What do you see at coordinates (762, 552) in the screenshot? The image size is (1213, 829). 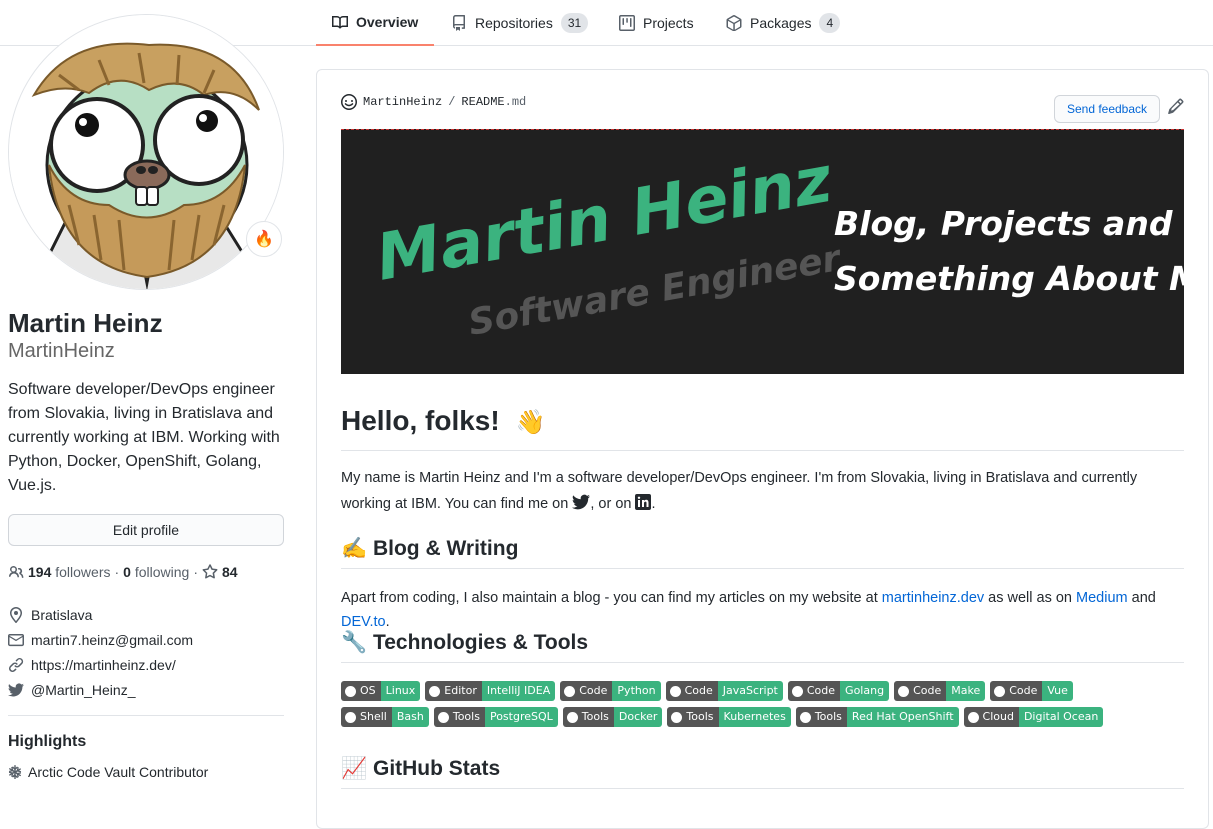 I see `blog-heading: ✍️ Blog & Writing` at bounding box center [762, 552].